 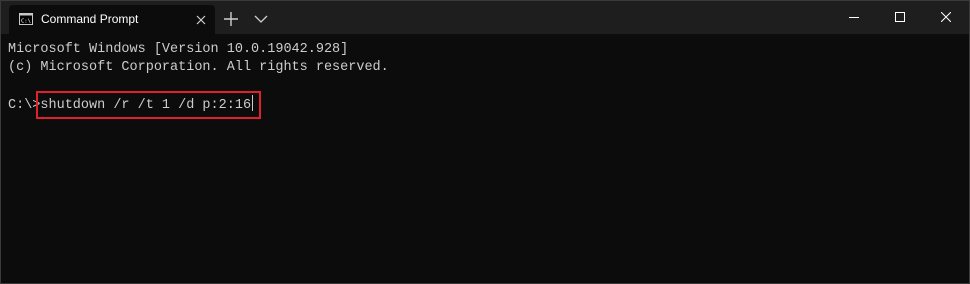 What do you see at coordinates (201, 19) in the screenshot?
I see `tab-close-icon` at bounding box center [201, 19].